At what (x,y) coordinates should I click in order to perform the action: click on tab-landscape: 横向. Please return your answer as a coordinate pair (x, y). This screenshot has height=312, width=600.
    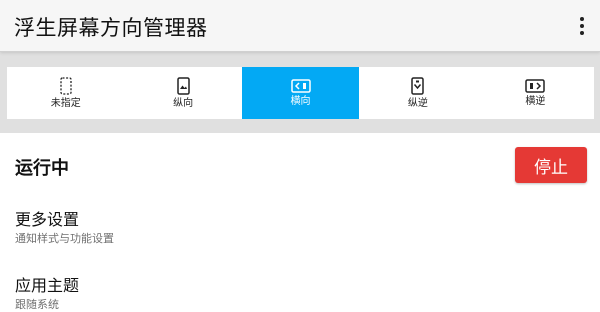
    Looking at the image, I should click on (300, 93).